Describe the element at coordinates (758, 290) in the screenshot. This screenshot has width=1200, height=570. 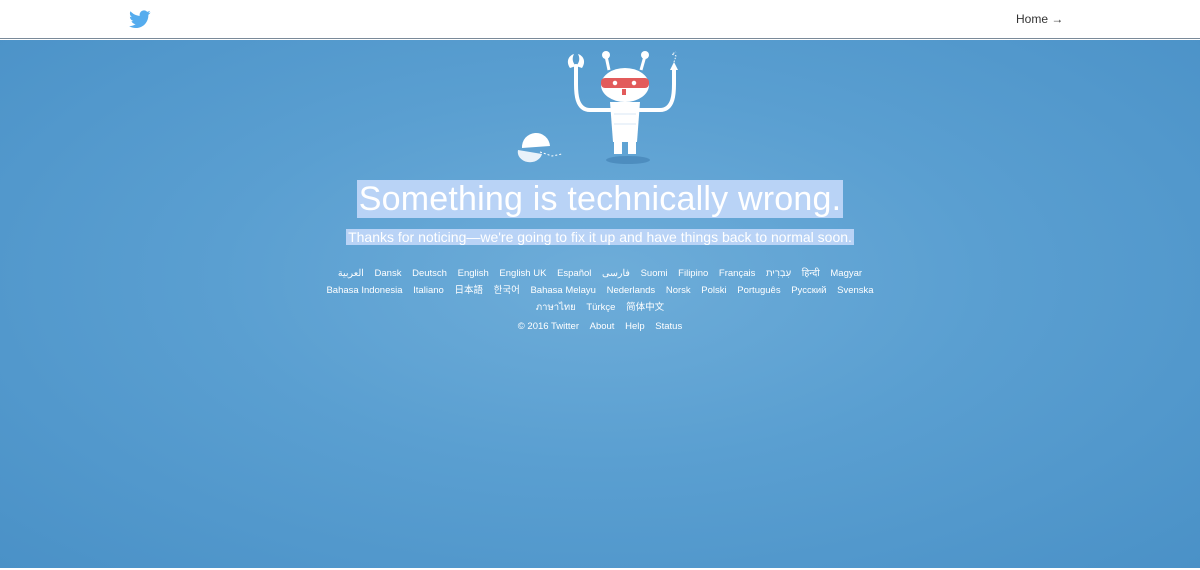
I see `language-link: Português` at that location.